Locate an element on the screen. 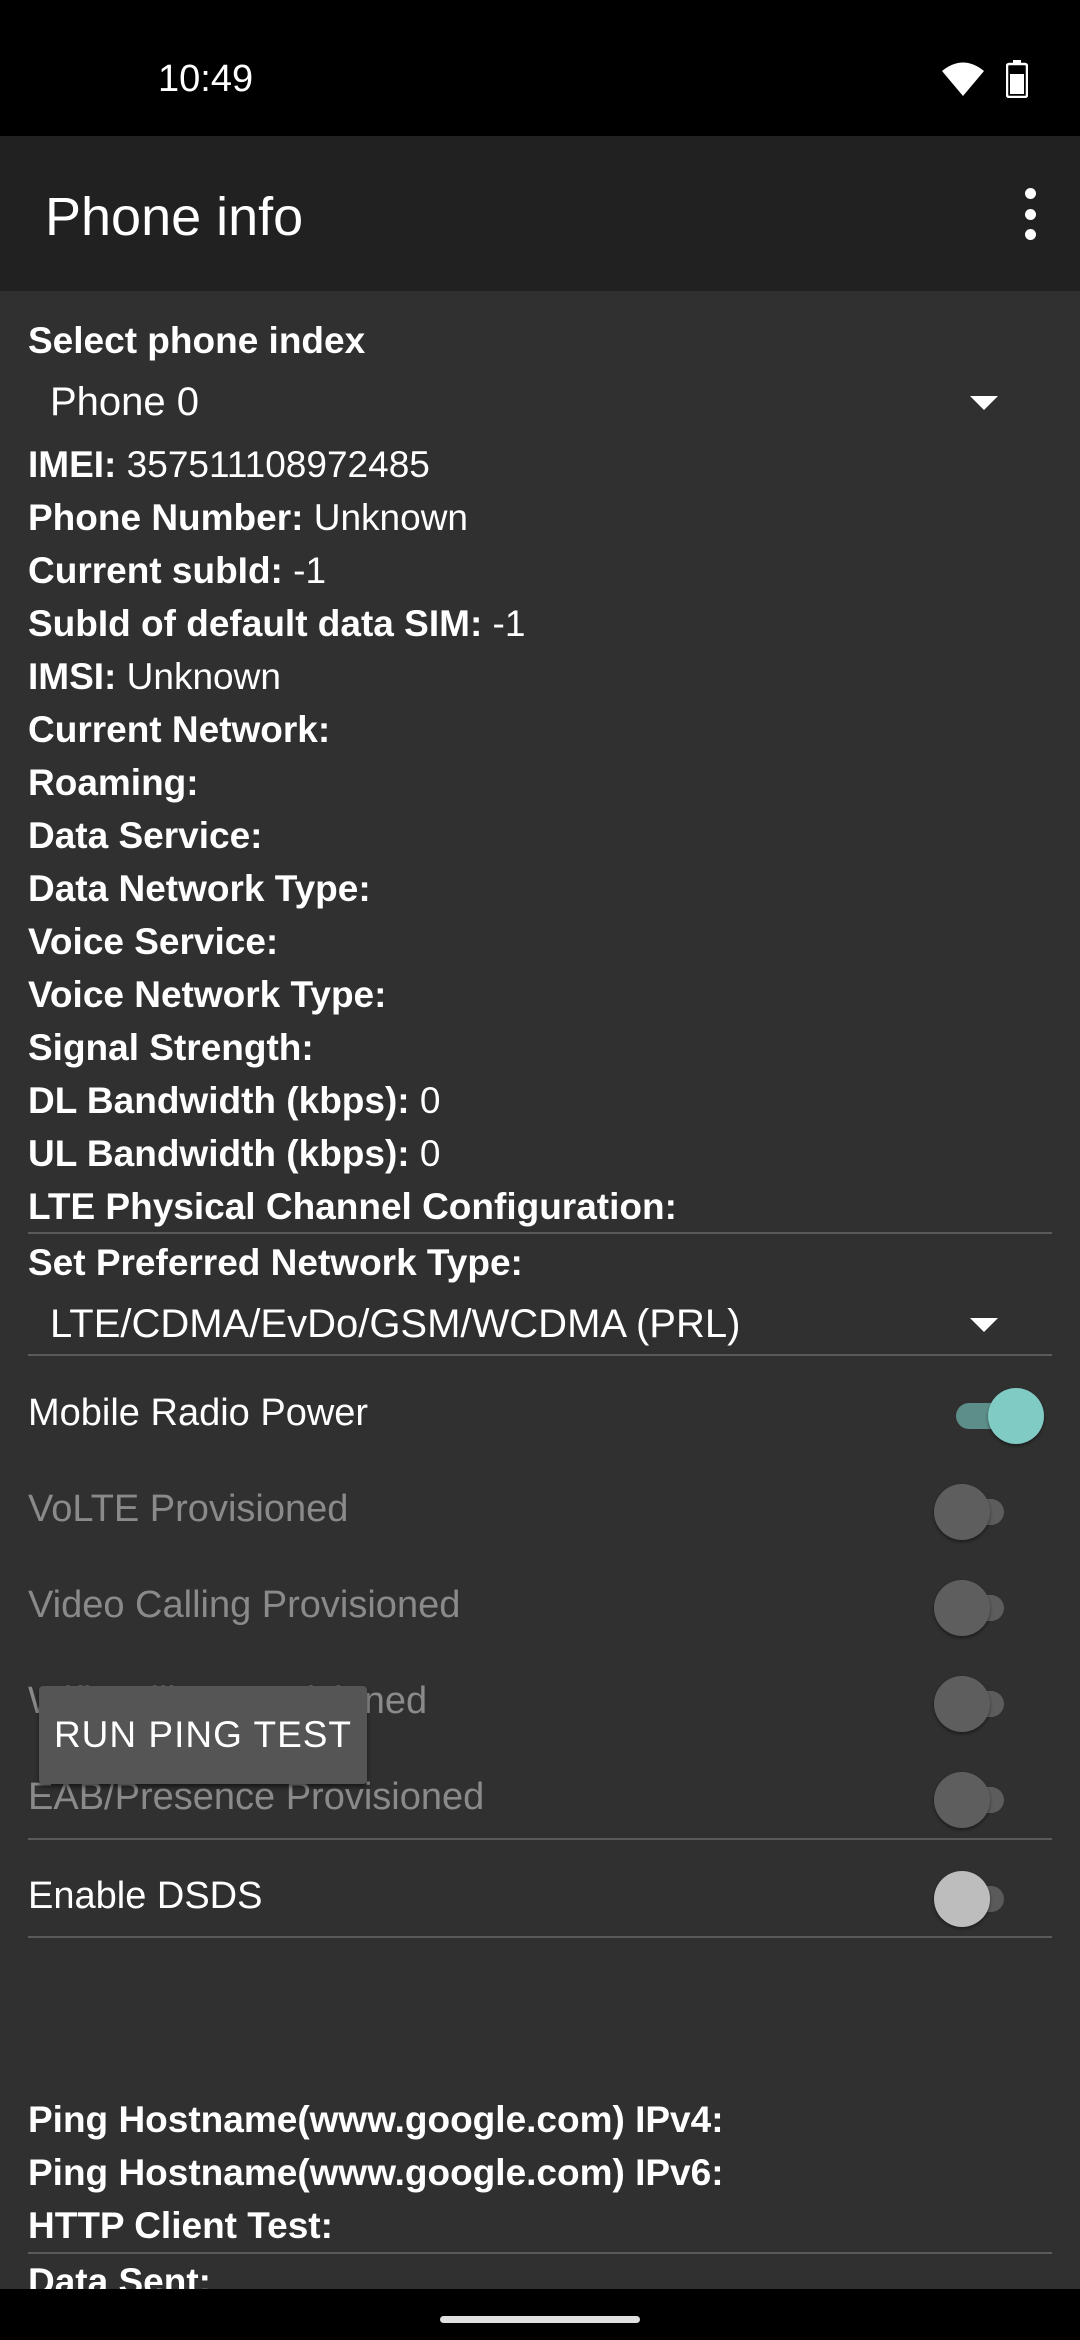 This screenshot has height=2340, width=1080. status-icons is located at coordinates (985, 79).